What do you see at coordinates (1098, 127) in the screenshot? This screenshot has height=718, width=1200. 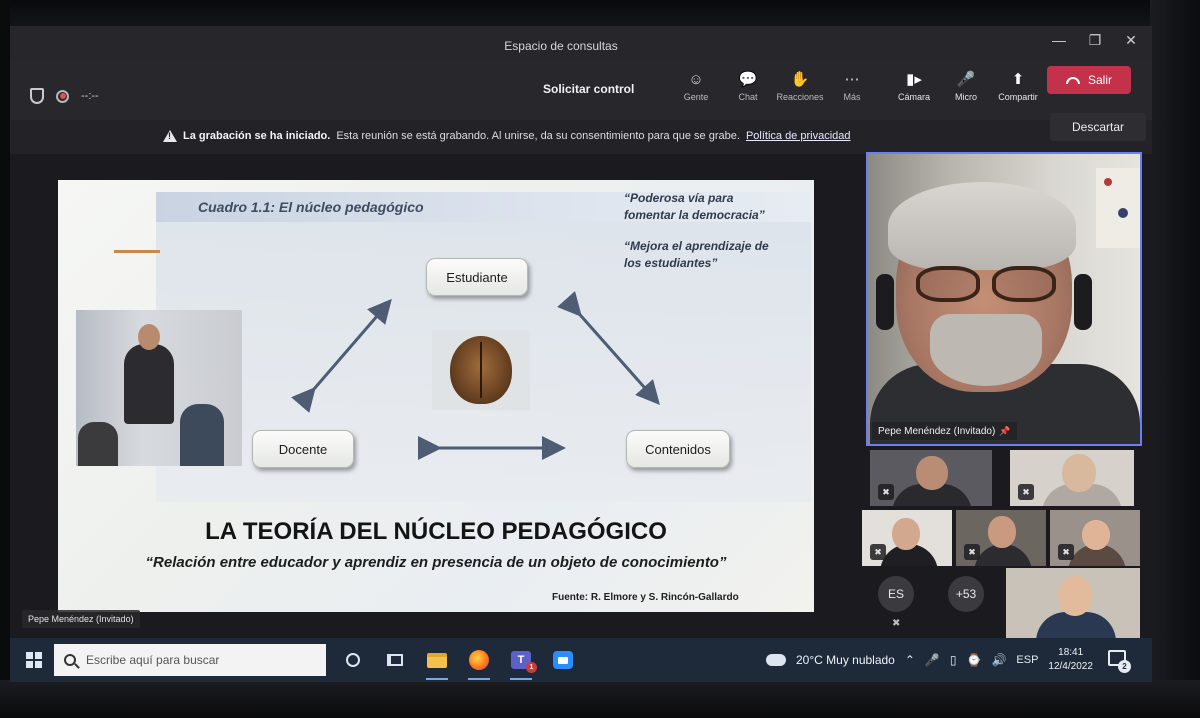 I see `dismiss-button: Descartar` at bounding box center [1098, 127].